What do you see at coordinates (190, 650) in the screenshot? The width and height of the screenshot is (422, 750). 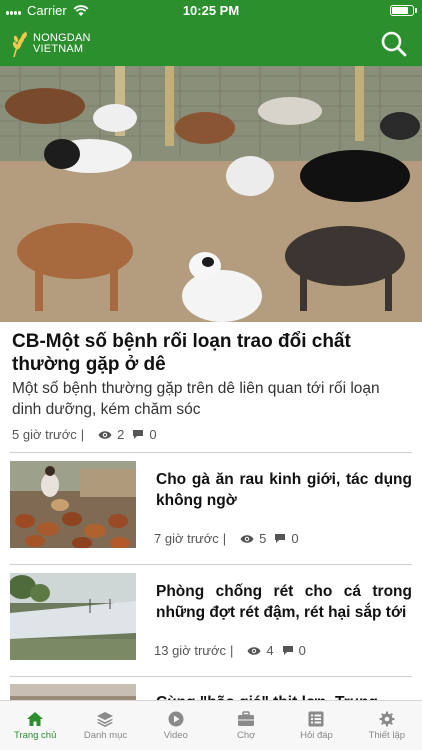 I see `article-time: 13 giờ trước` at bounding box center [190, 650].